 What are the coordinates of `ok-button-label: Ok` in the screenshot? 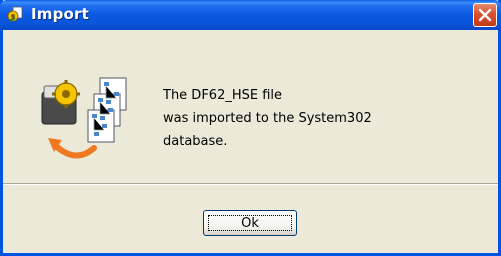 It's located at (250, 223).